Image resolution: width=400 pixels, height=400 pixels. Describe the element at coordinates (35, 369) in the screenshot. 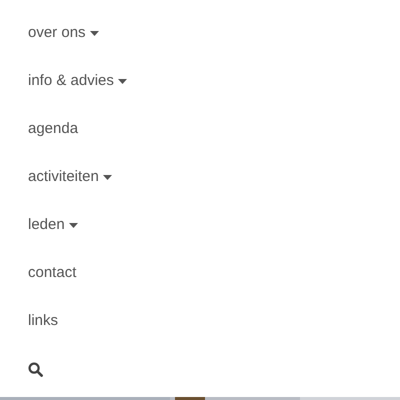

I see `search-icon` at that location.